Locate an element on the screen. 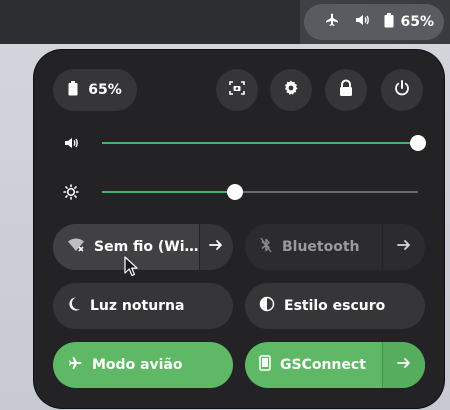 The width and height of the screenshot is (450, 410). brightness-icon is located at coordinates (71, 192).